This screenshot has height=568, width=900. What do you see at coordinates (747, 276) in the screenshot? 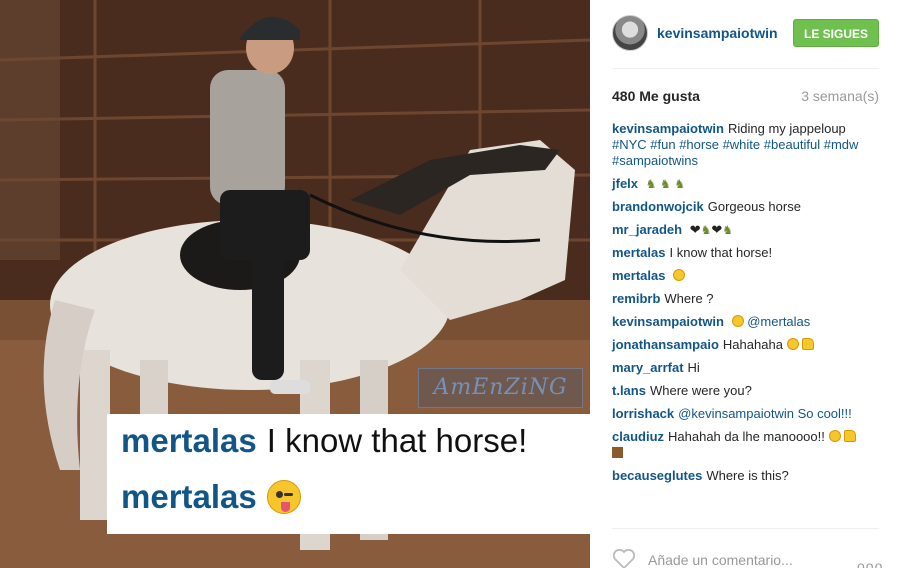
I see `list-item: mertalas` at bounding box center [747, 276].